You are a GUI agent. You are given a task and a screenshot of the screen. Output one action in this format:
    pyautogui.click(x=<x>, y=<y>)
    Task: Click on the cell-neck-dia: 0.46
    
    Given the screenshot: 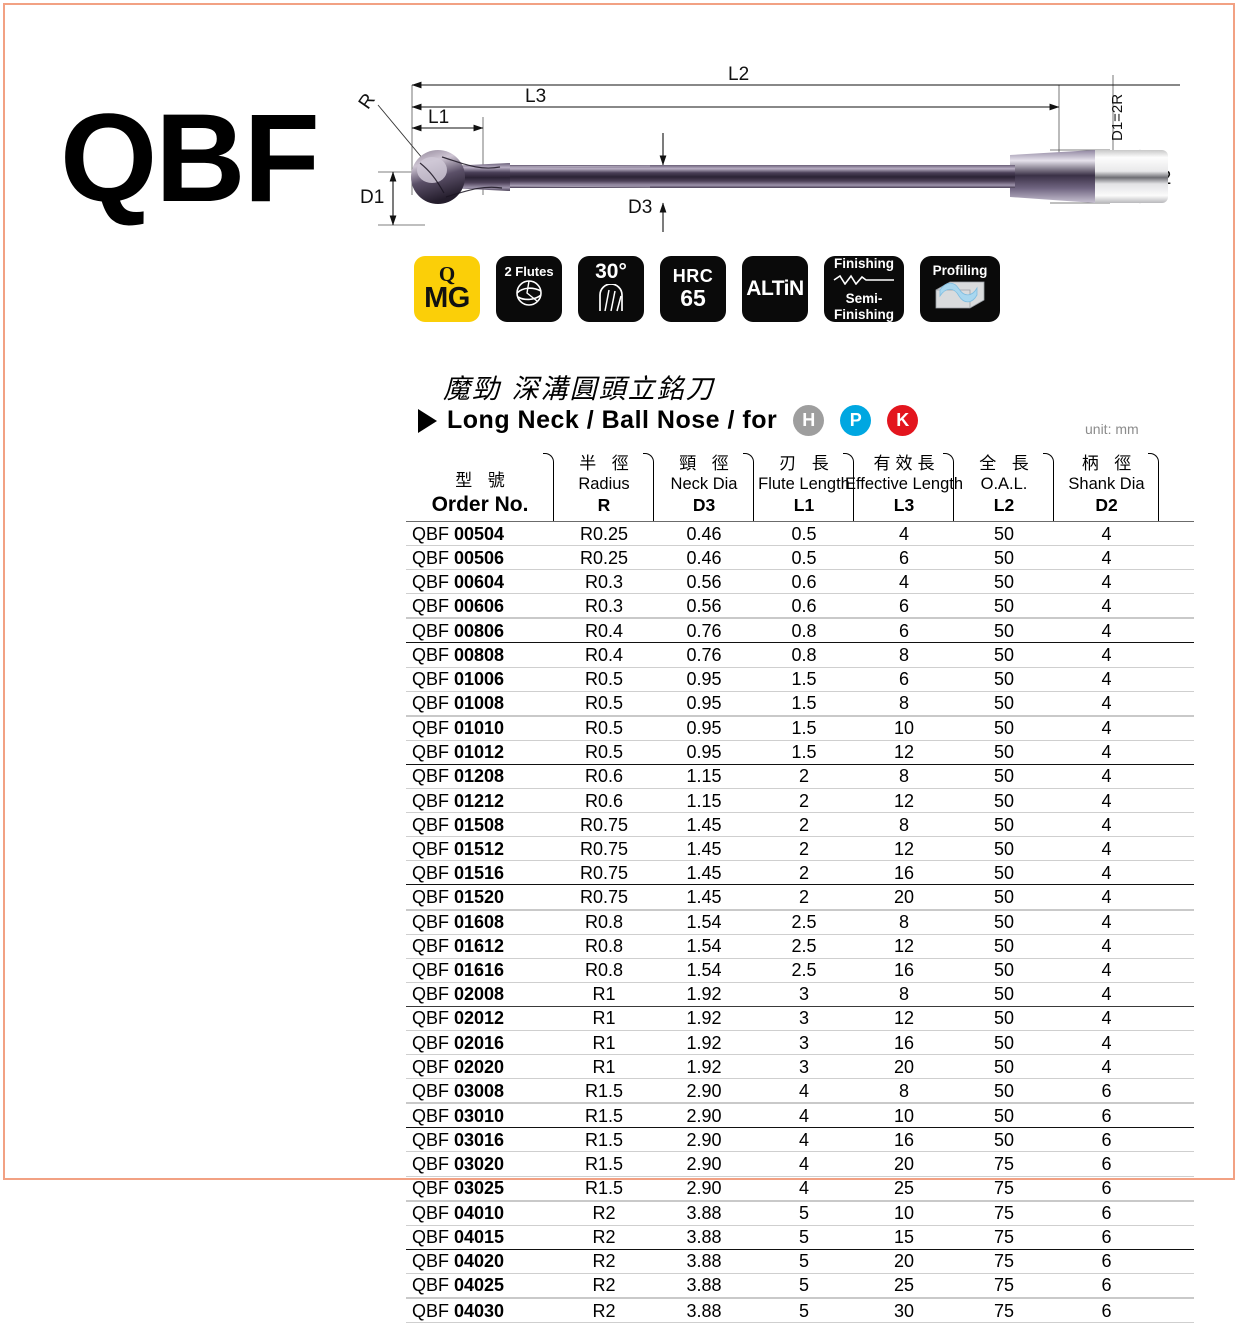 What is the action you would take?
    pyautogui.click(x=704, y=533)
    